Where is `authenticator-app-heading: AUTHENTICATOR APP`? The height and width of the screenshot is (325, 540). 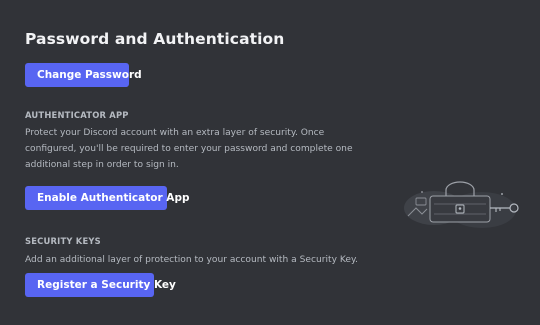
authenticator-app-heading: AUTHENTICATOR APP is located at coordinates (77, 115).